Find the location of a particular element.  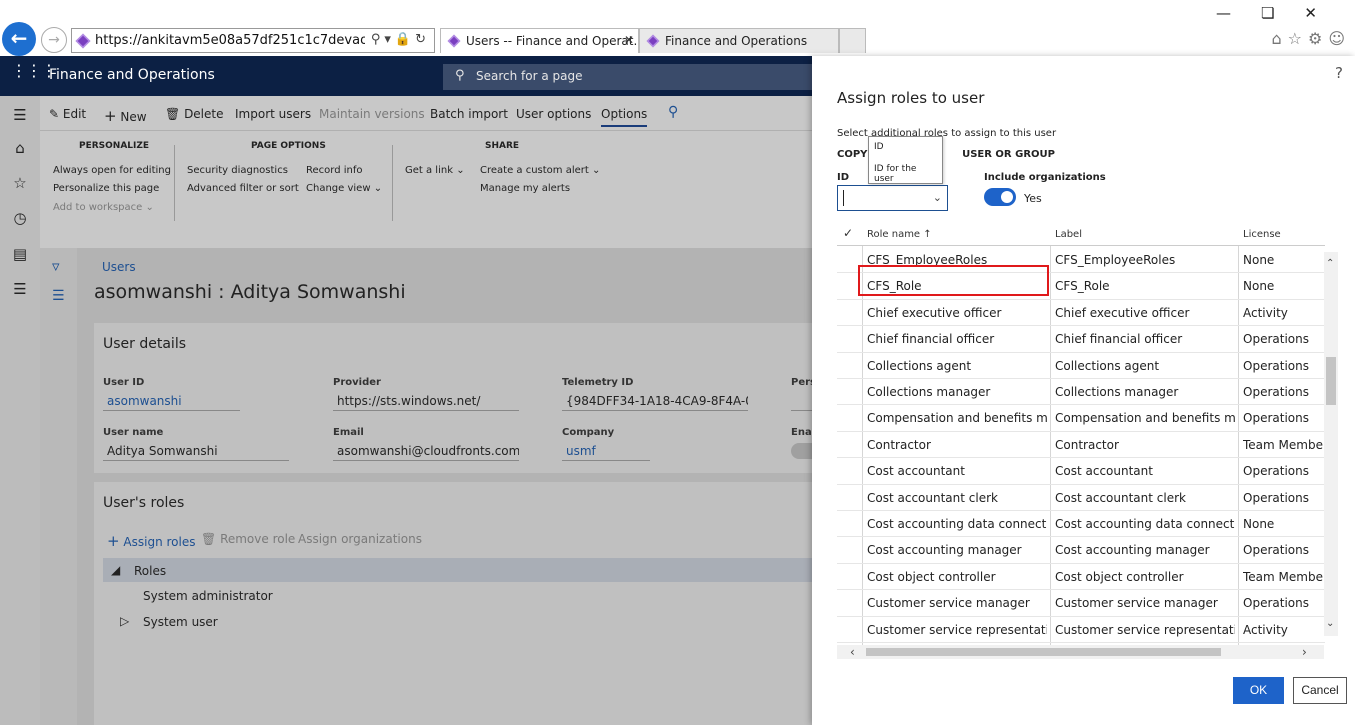

new-tab-button is located at coordinates (852, 40).